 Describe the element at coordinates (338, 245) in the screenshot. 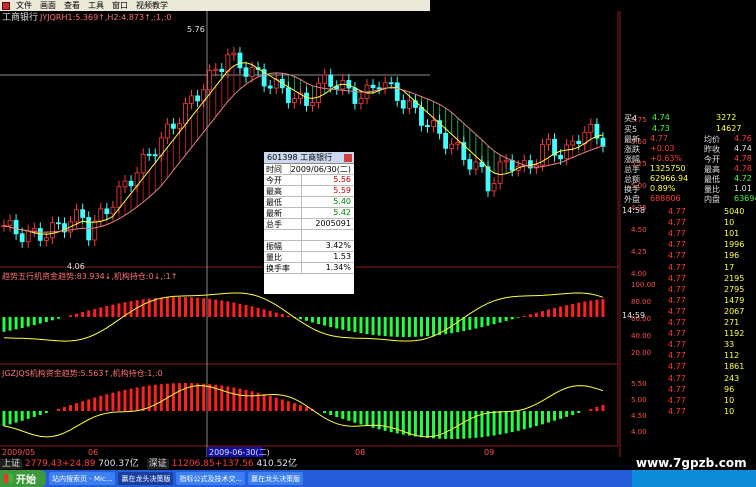

I see `popup-row-value: 3.42%` at that location.